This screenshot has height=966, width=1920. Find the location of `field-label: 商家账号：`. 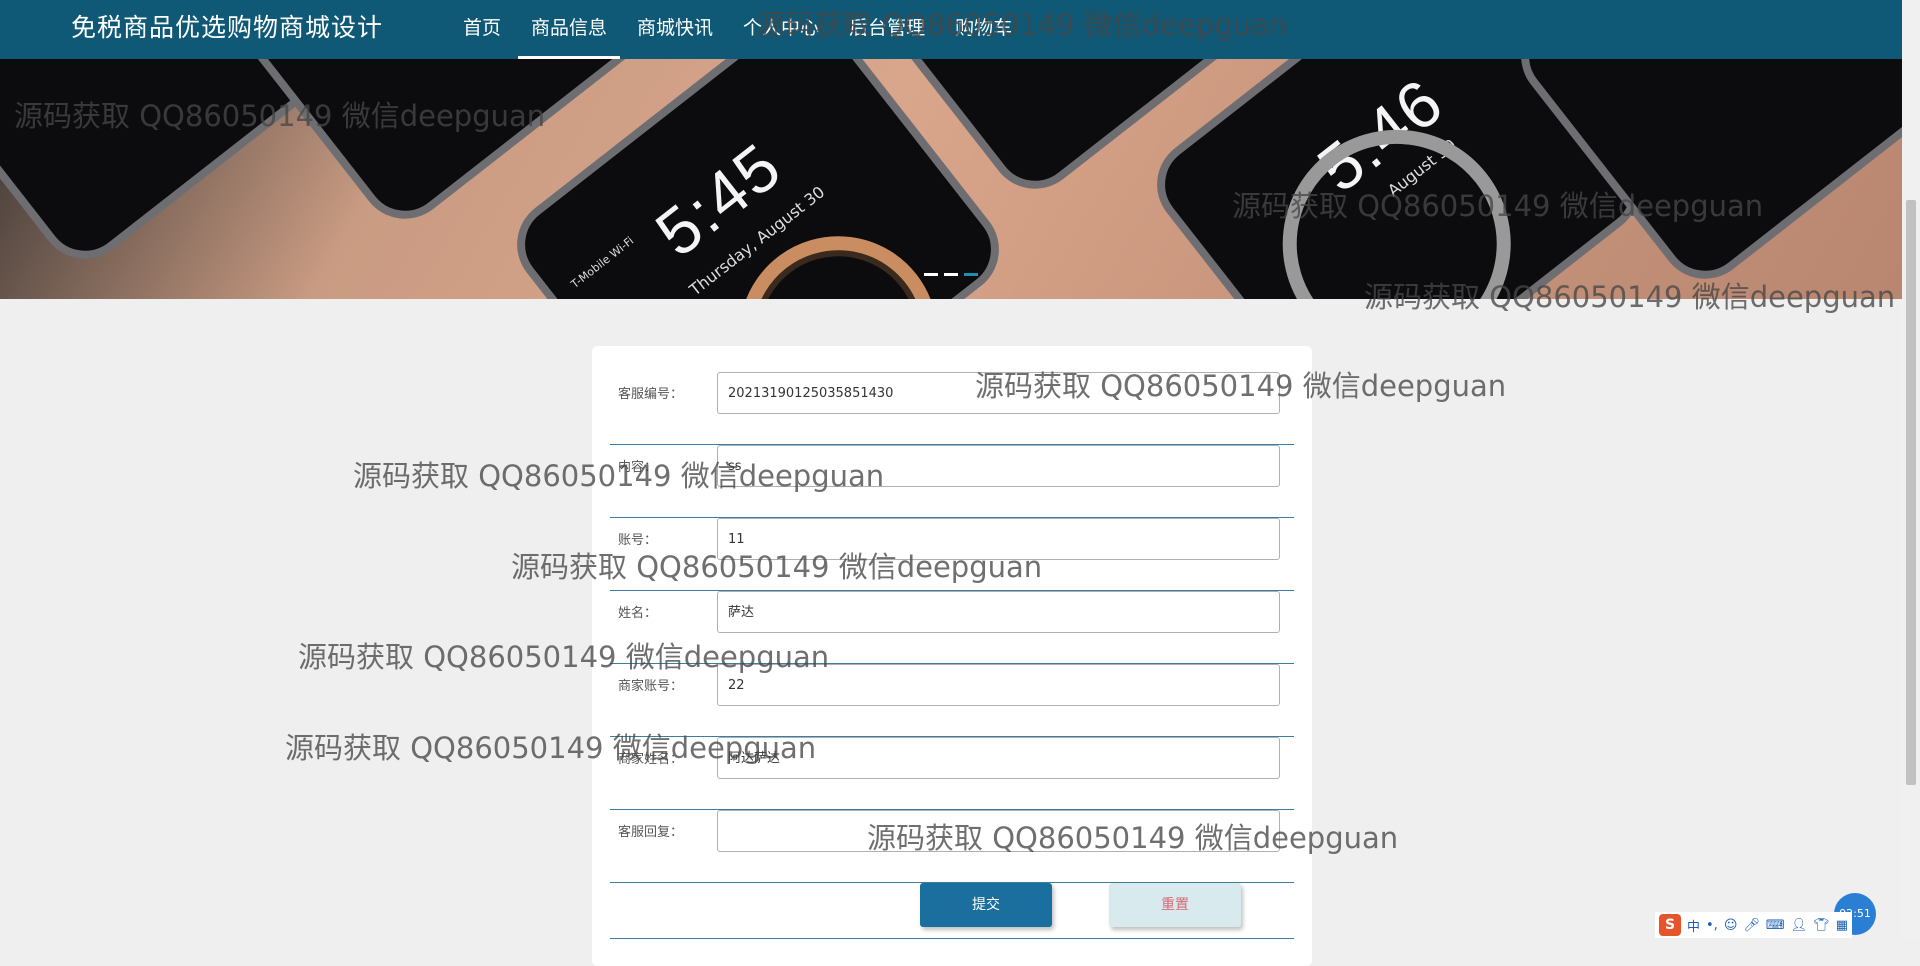

field-label: 商家账号： is located at coordinates (651, 686).